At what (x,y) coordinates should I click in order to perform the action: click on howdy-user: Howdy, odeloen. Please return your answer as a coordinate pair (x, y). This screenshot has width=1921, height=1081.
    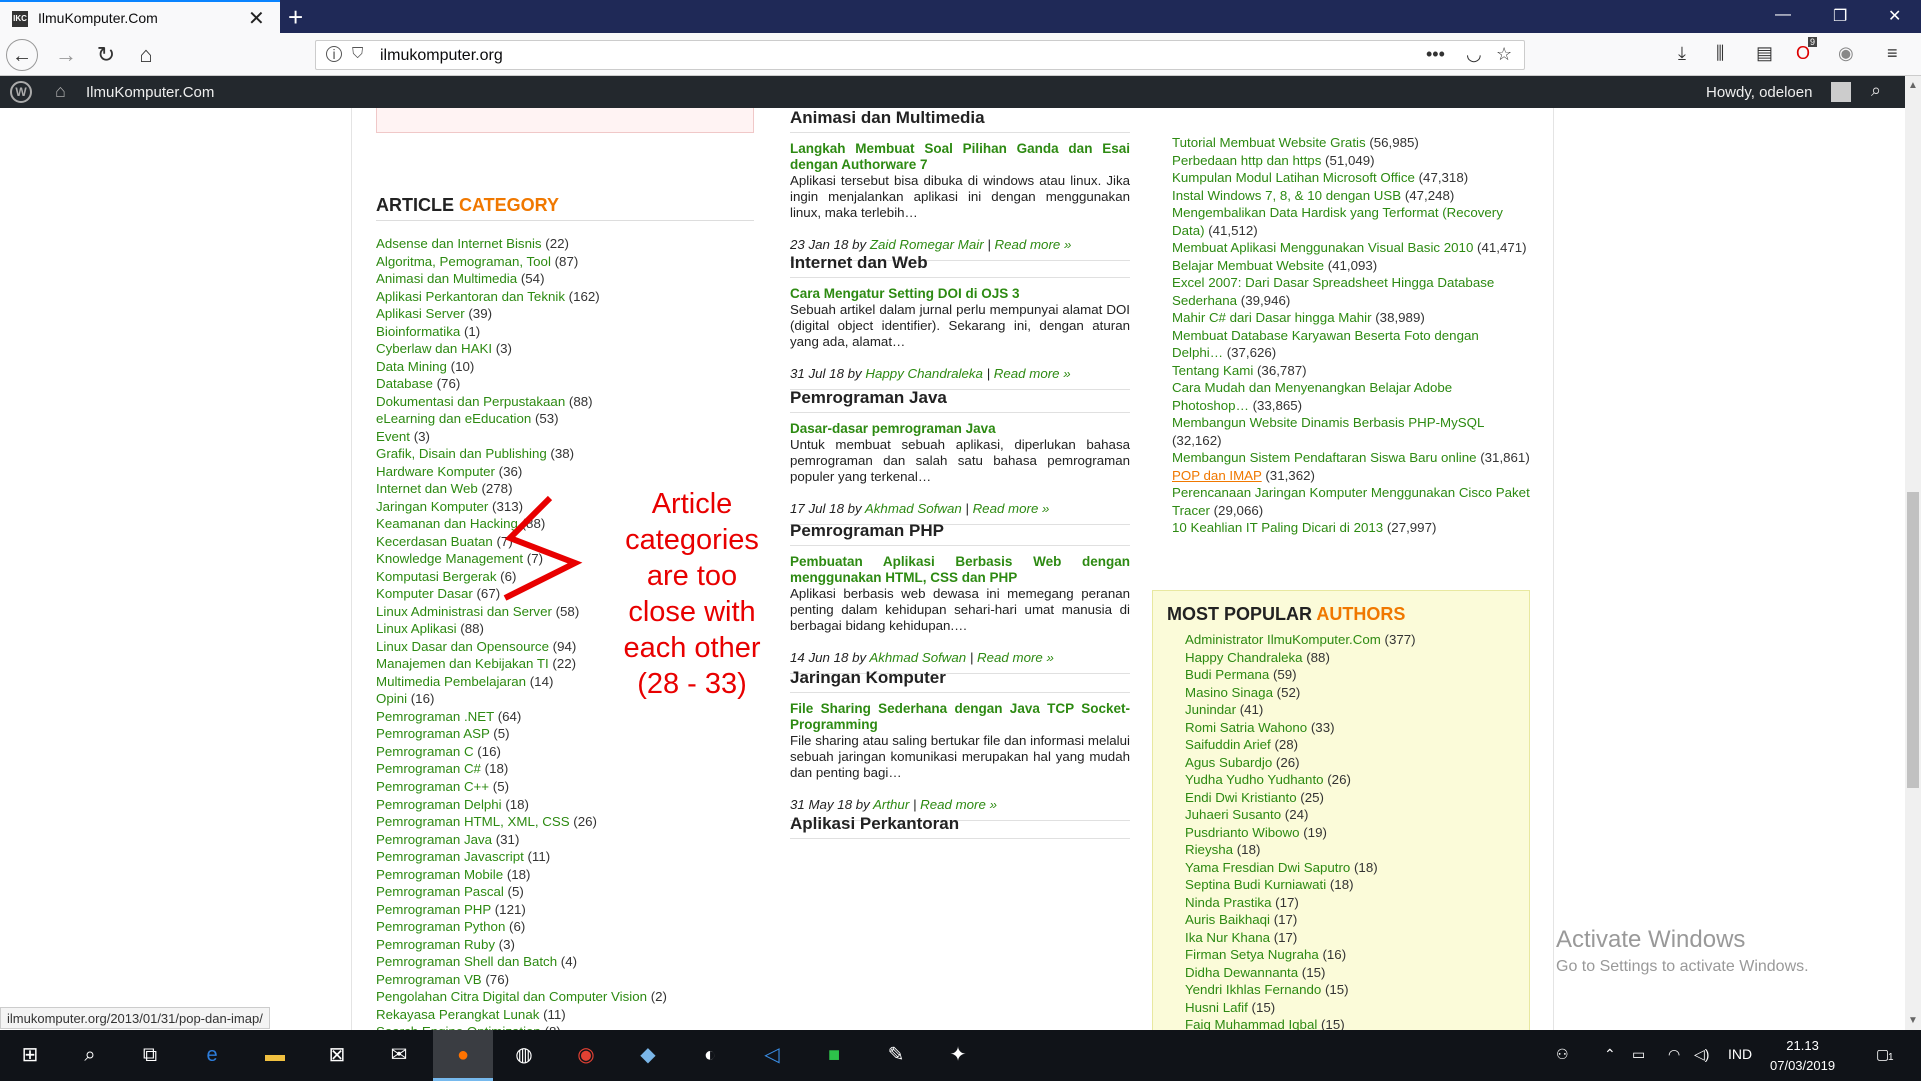
    Looking at the image, I should click on (1759, 92).